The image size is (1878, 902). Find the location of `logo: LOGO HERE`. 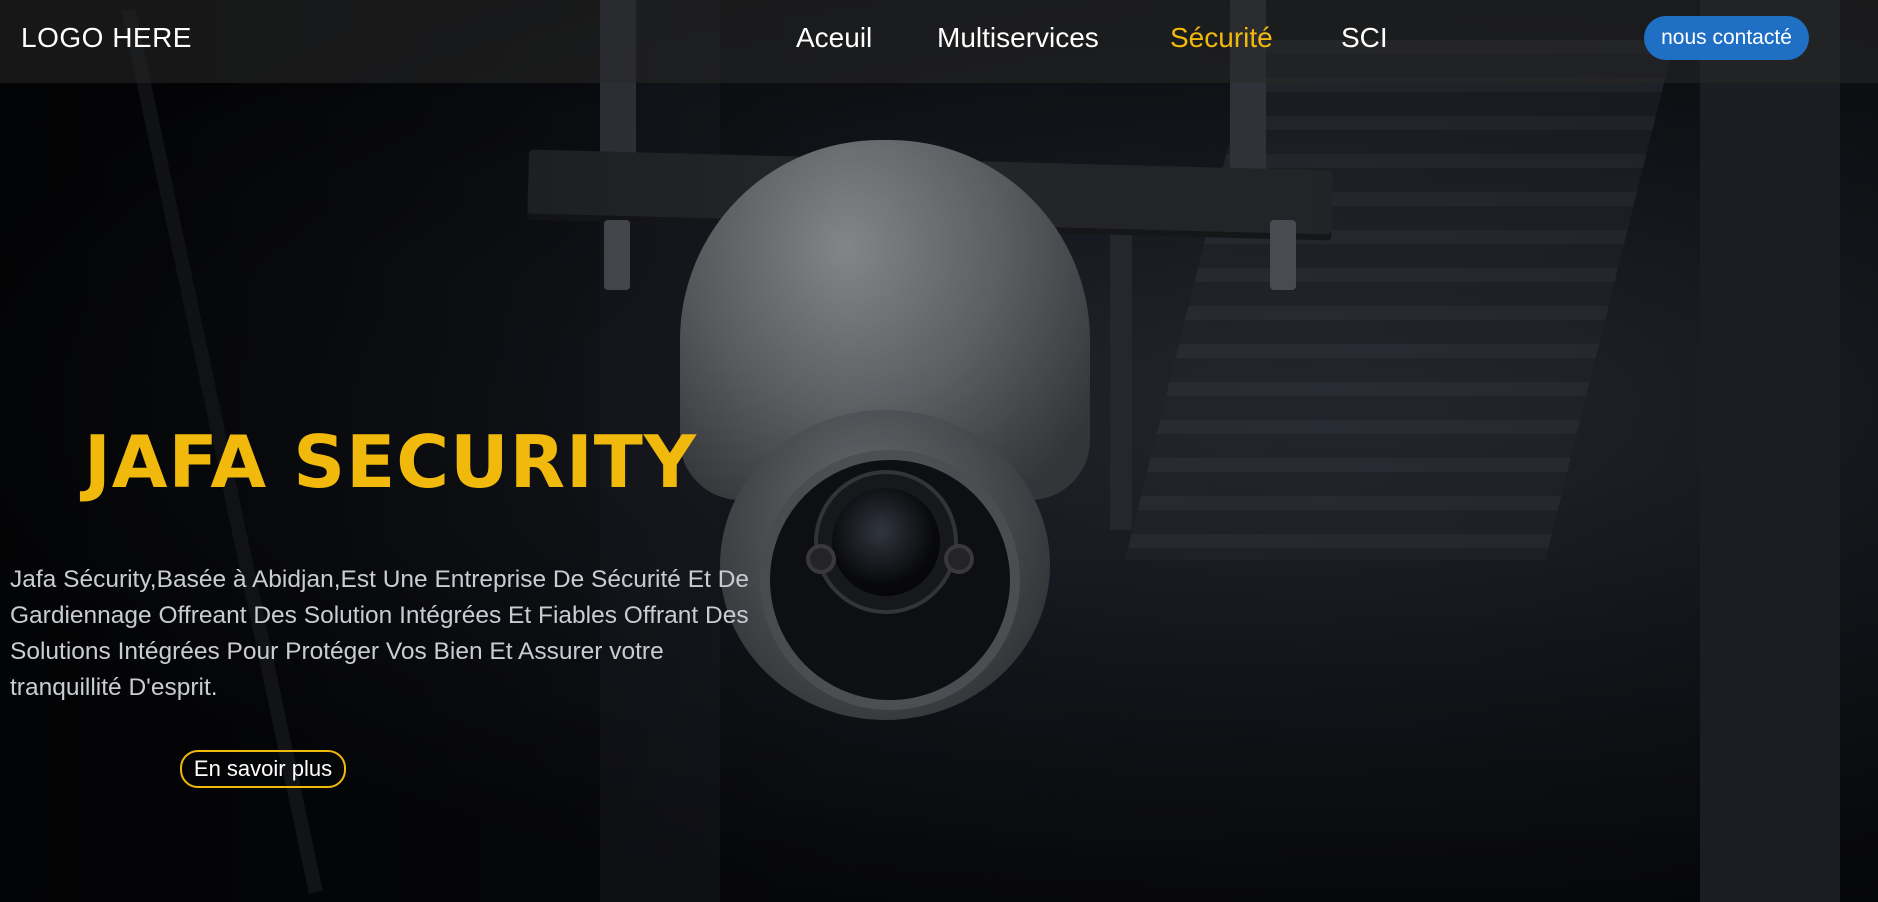

logo: LOGO HERE is located at coordinates (106, 38).